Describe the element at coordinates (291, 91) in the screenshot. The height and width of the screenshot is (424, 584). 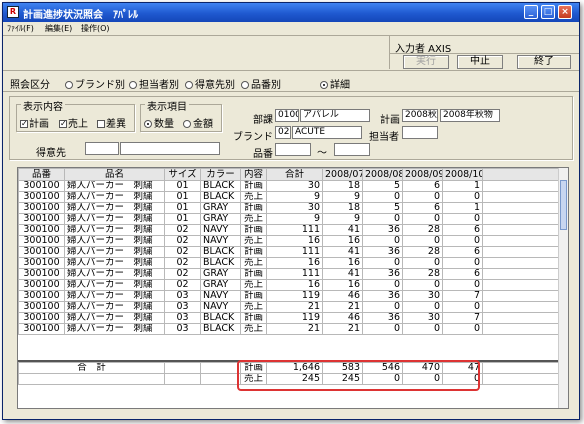
I see `filter-bottom-line` at that location.